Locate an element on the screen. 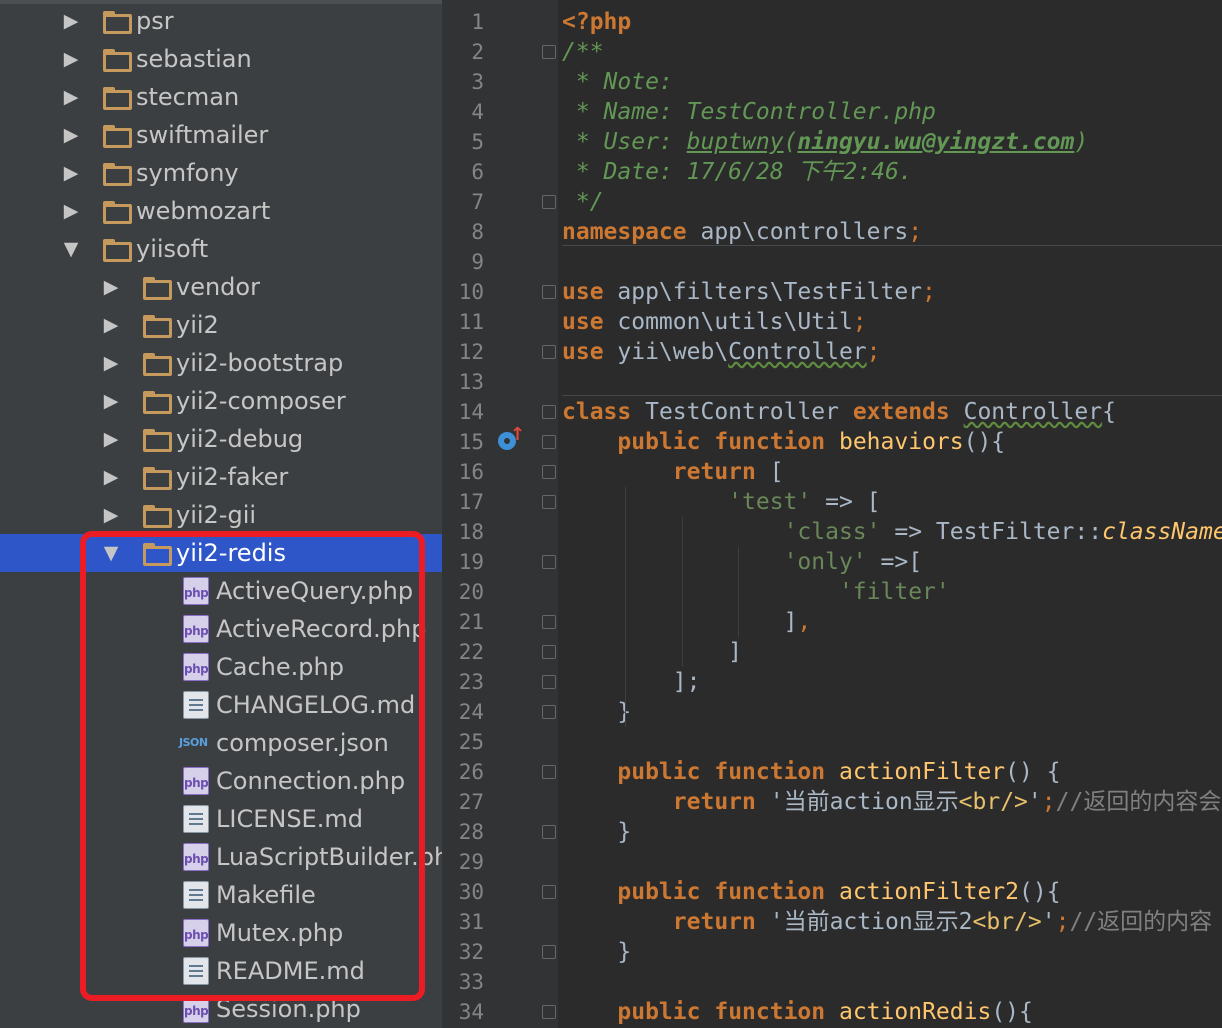  tree-folder-row: ▶ yii2-composer is located at coordinates (221, 401).